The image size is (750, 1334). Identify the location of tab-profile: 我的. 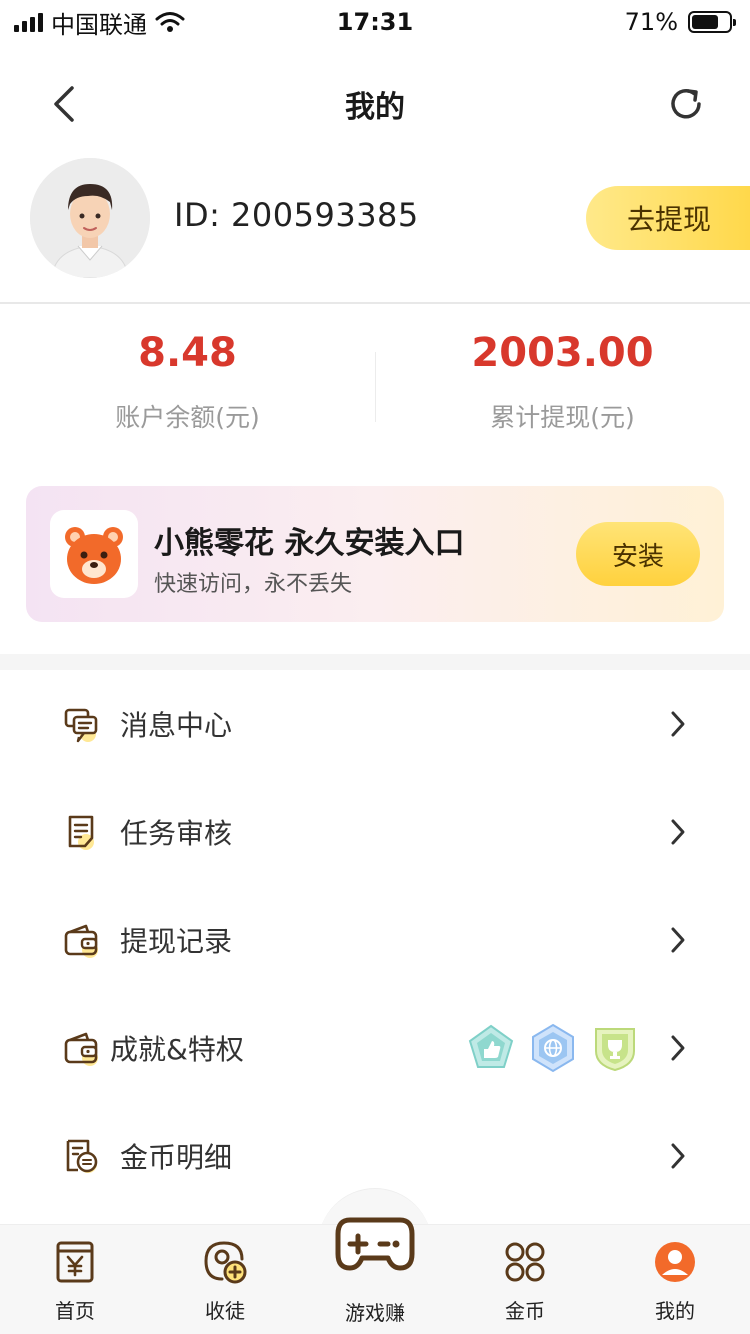
(675, 1279).